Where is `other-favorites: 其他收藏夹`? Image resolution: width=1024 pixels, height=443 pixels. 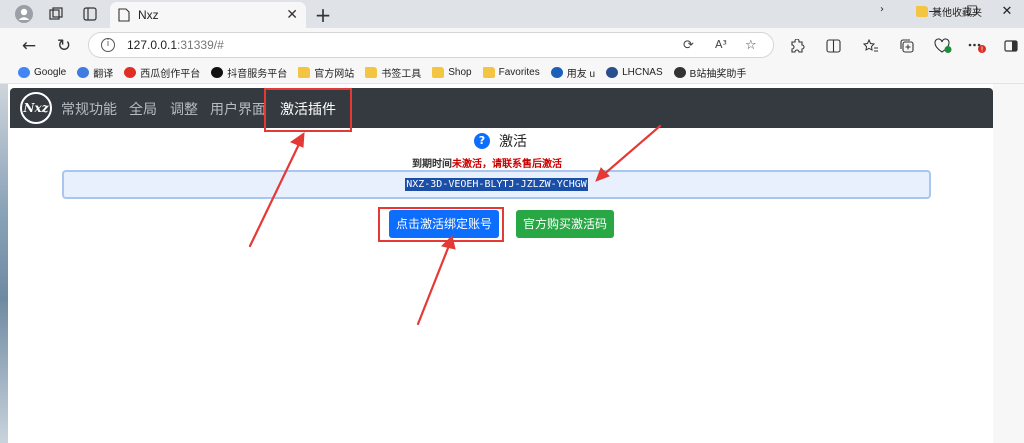
other-favorites: 其他收藏夹 is located at coordinates (949, 11).